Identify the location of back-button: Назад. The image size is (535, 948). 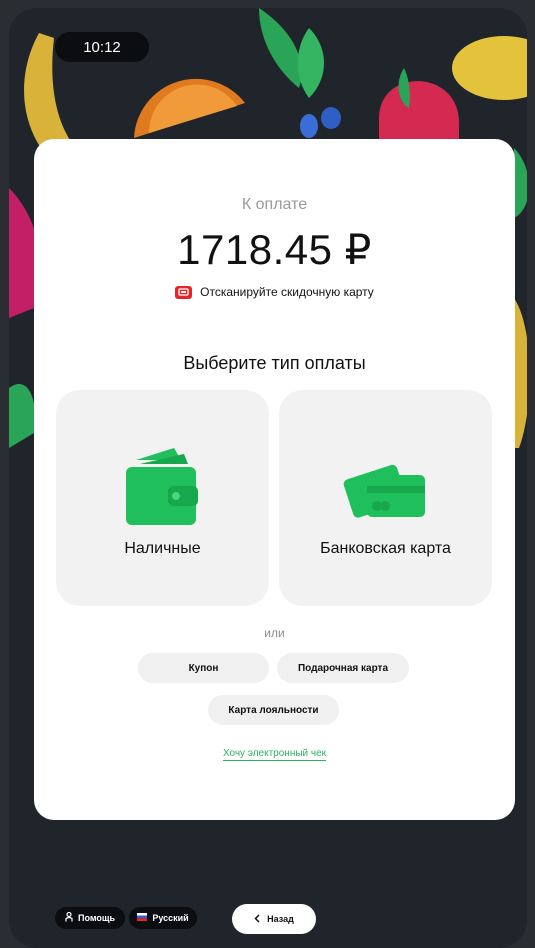
(274, 919).